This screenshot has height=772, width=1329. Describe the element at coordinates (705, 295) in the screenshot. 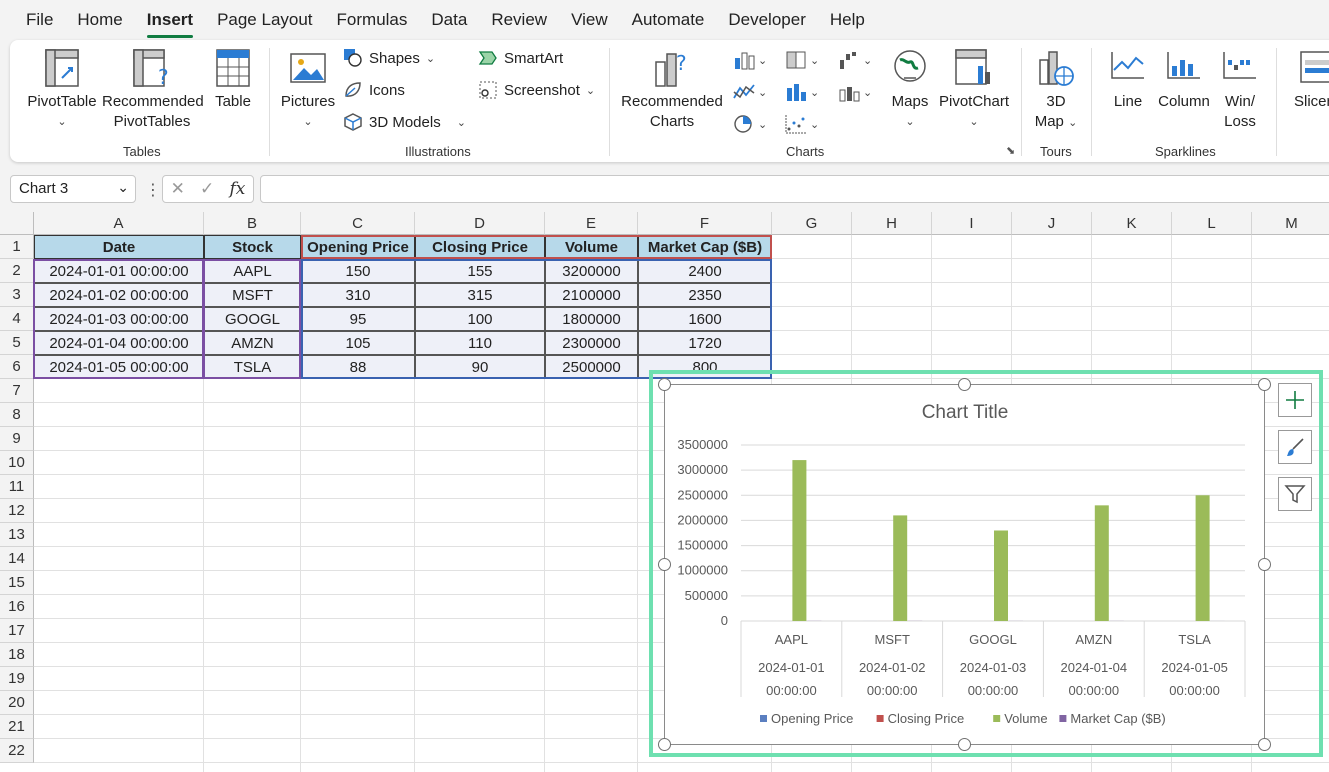

I see `table-cell: 2350` at that location.